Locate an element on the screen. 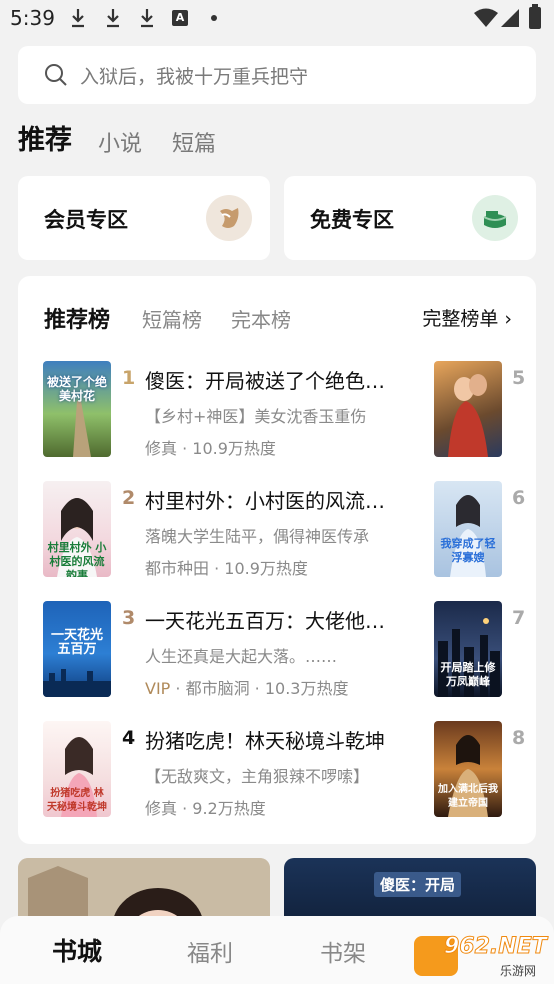 This screenshot has height=984, width=554. book-title: 扮猪吃虎！林天秘境斗乾坤 is located at coordinates (265, 741).